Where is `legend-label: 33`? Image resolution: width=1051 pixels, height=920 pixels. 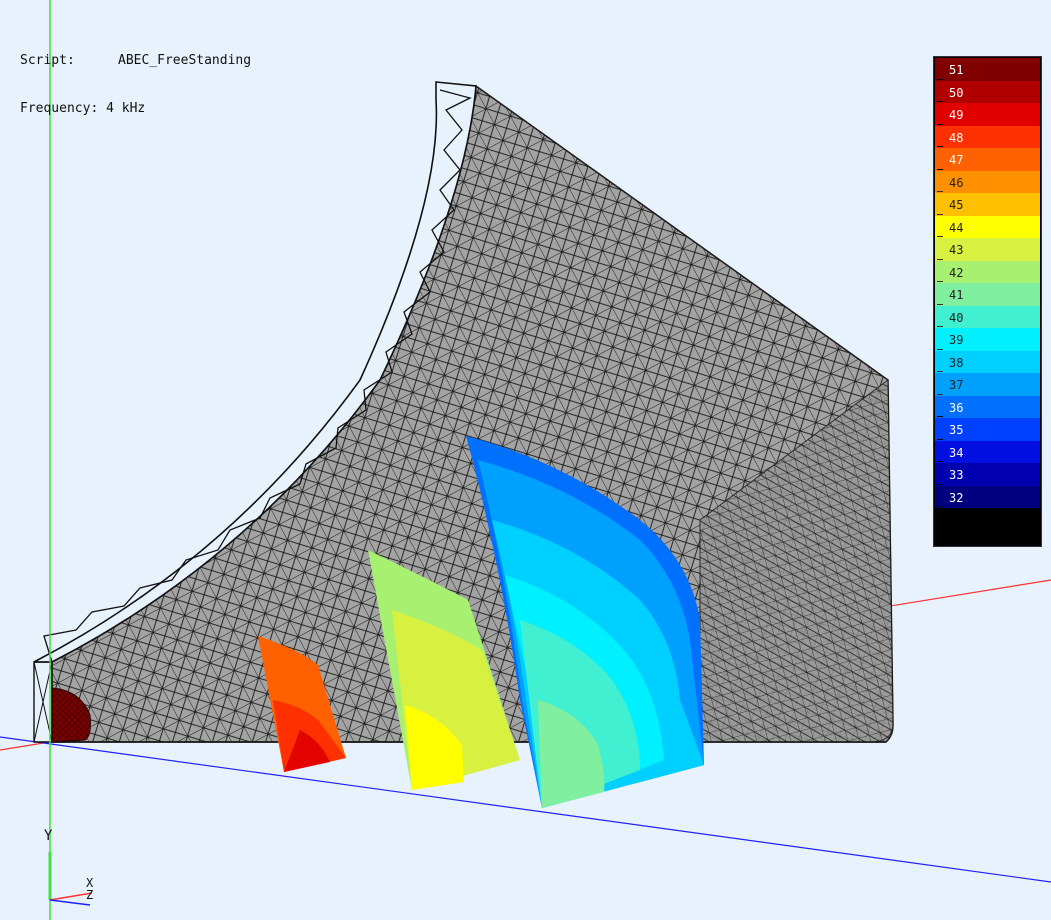 legend-label: 33 is located at coordinates (956, 475).